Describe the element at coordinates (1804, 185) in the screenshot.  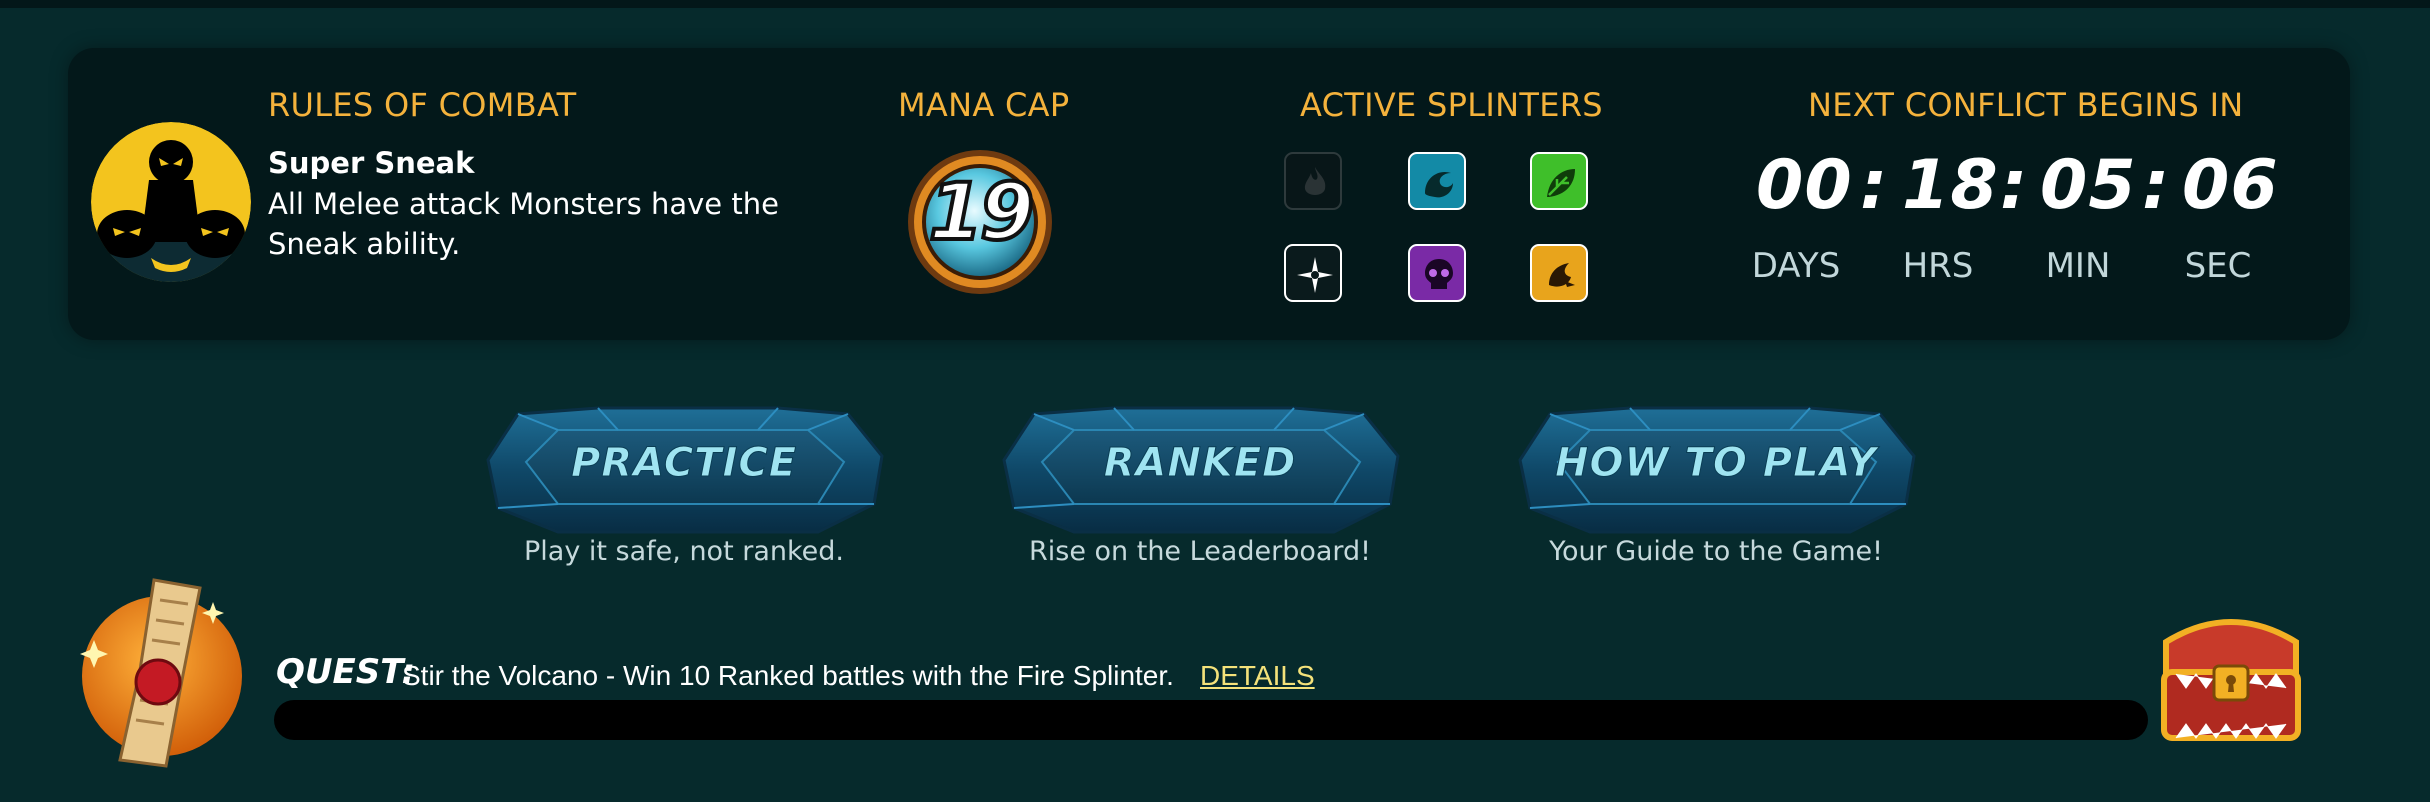
I see `timer-days: 00` at that location.